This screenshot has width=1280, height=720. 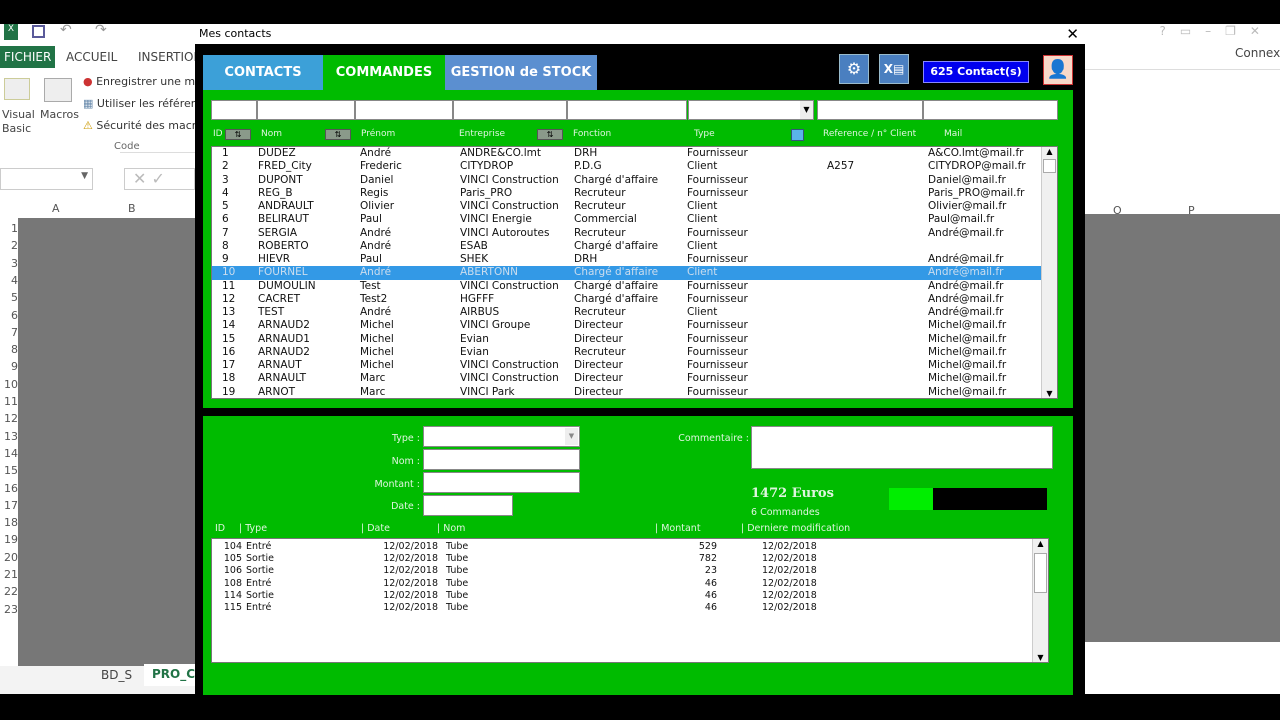 I want to click on filter-reset-icon, so click(x=797, y=135).